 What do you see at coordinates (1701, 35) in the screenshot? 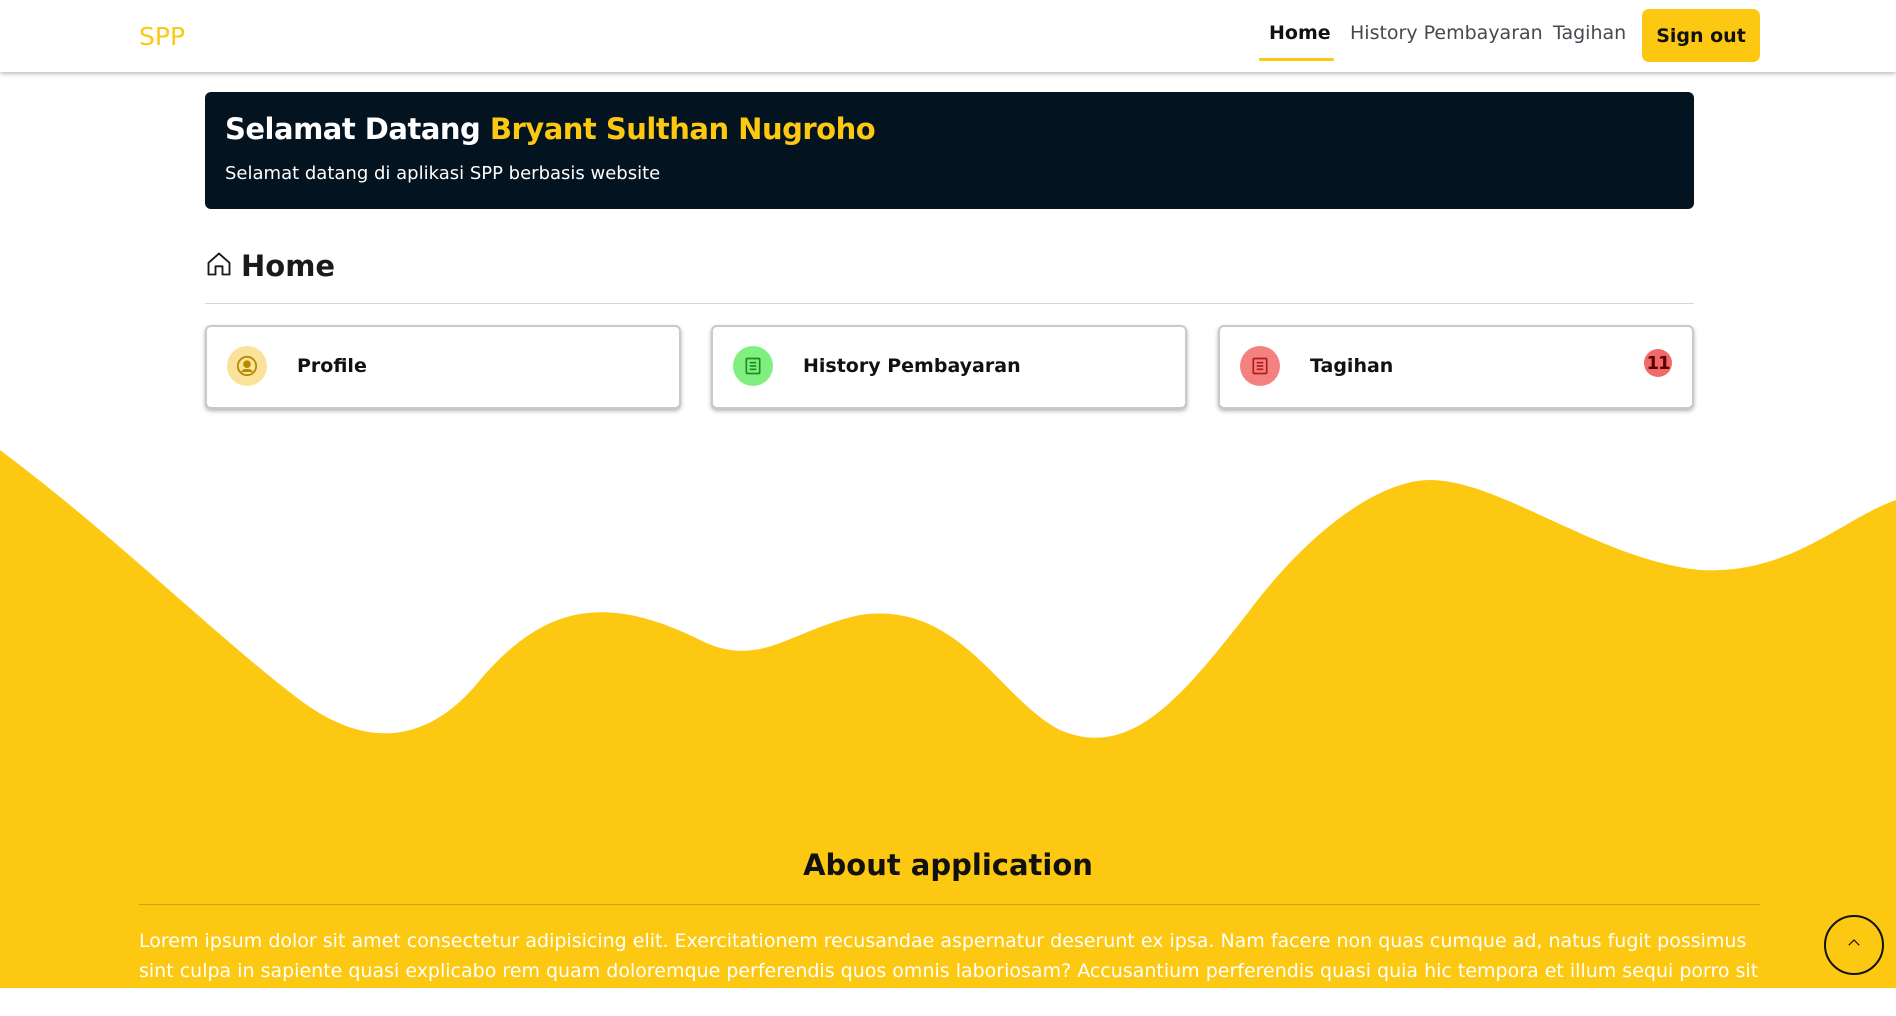
I see `sign-out-button: Sign out` at bounding box center [1701, 35].